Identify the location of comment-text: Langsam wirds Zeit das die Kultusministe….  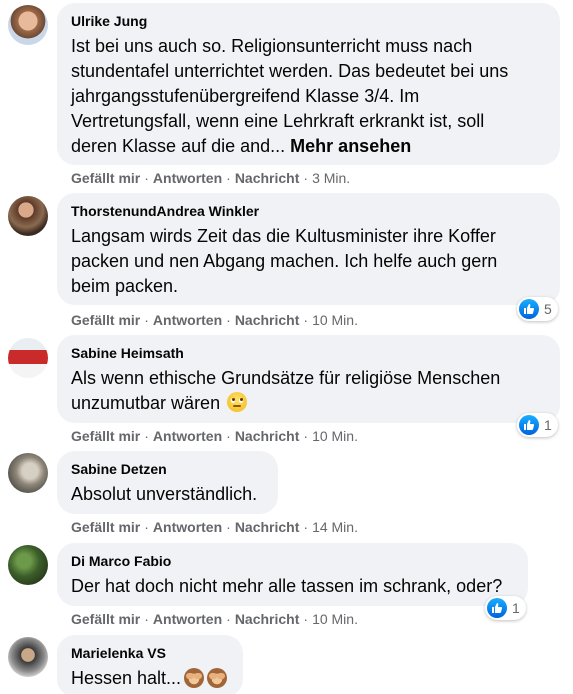
(284, 261).